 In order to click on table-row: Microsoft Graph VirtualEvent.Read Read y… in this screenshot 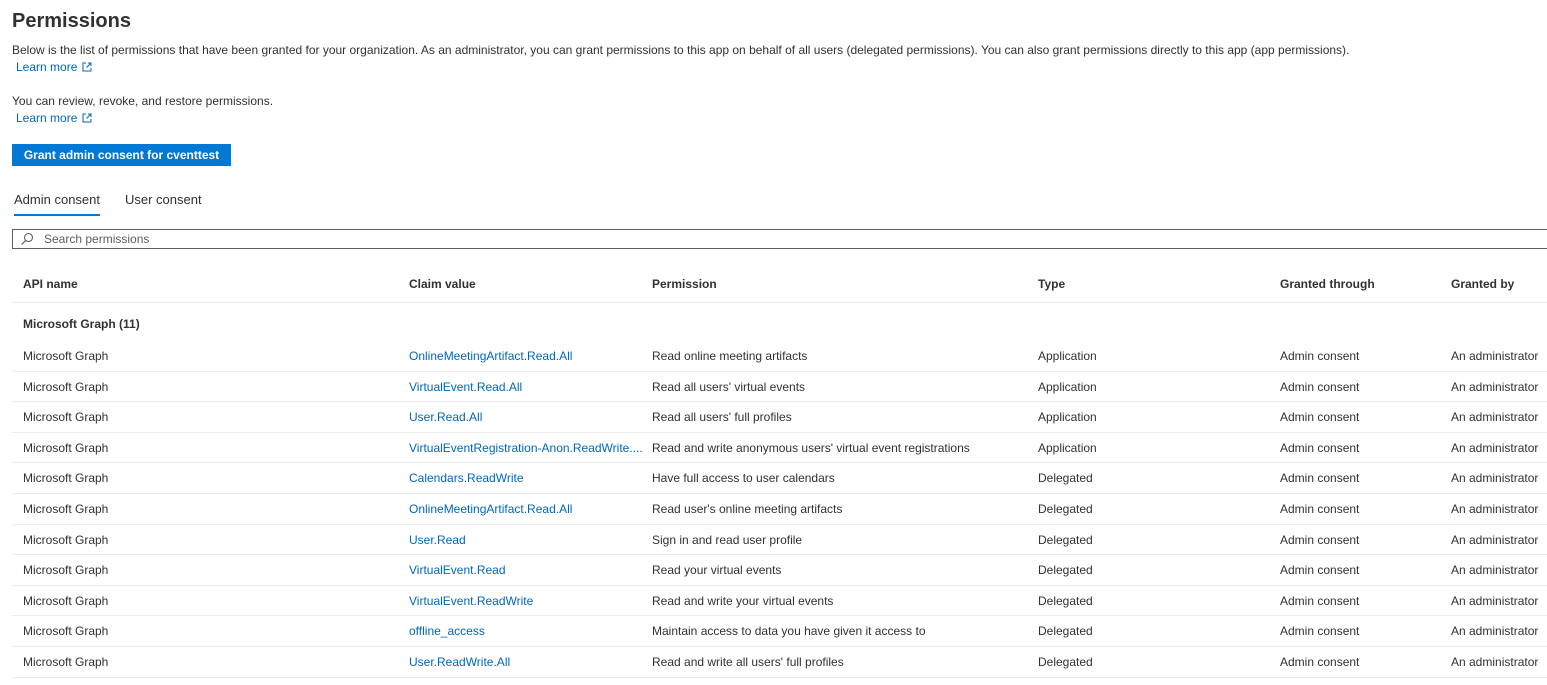, I will do `click(779, 570)`.